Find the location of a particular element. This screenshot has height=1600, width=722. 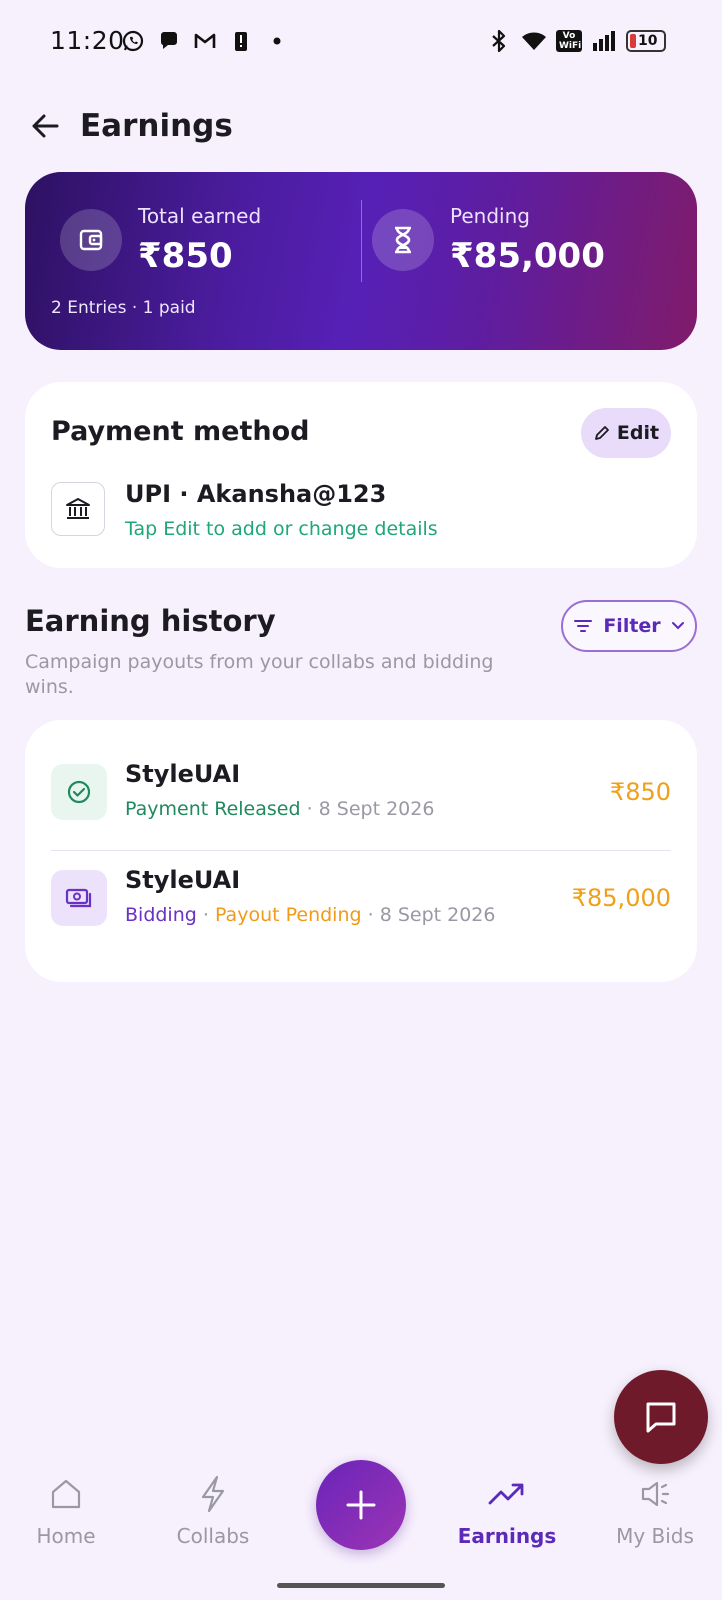

bottom-navigation: Home Collabs Earnings My Bids is located at coordinates (361, 1521).